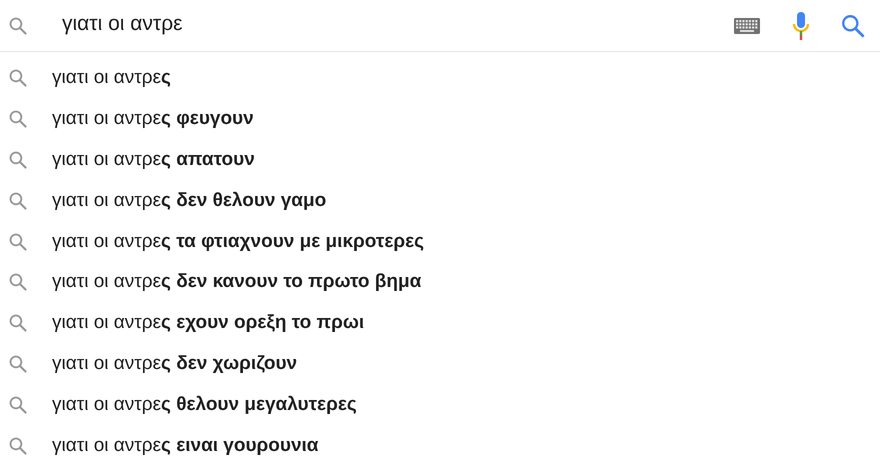 This screenshot has height=470, width=880. I want to click on microphone-icon, so click(801, 26).